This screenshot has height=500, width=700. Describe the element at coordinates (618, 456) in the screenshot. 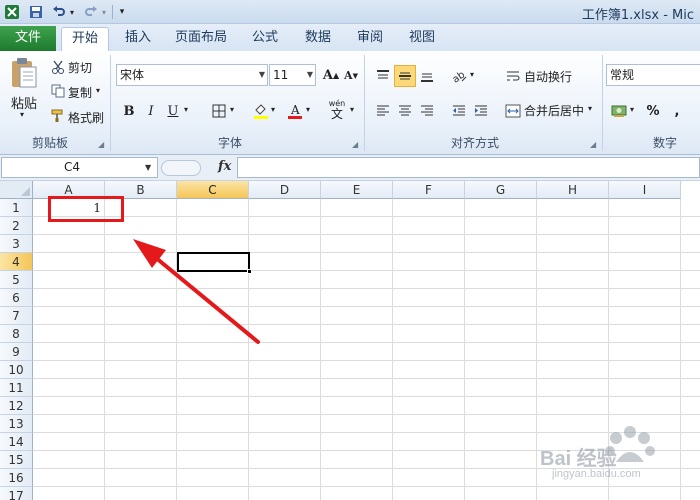

I see `baidu-jingyan-watermark: Bai 经验 jingyan.baidu.com` at that location.